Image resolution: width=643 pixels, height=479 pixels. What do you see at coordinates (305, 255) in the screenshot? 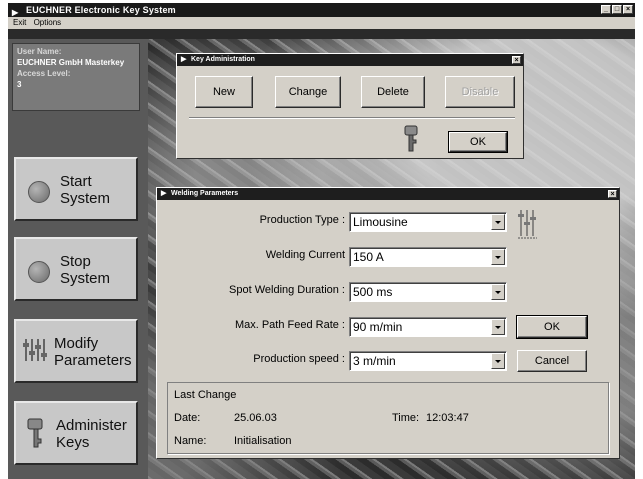
I see `welding-current-label: Welding Current` at bounding box center [305, 255].